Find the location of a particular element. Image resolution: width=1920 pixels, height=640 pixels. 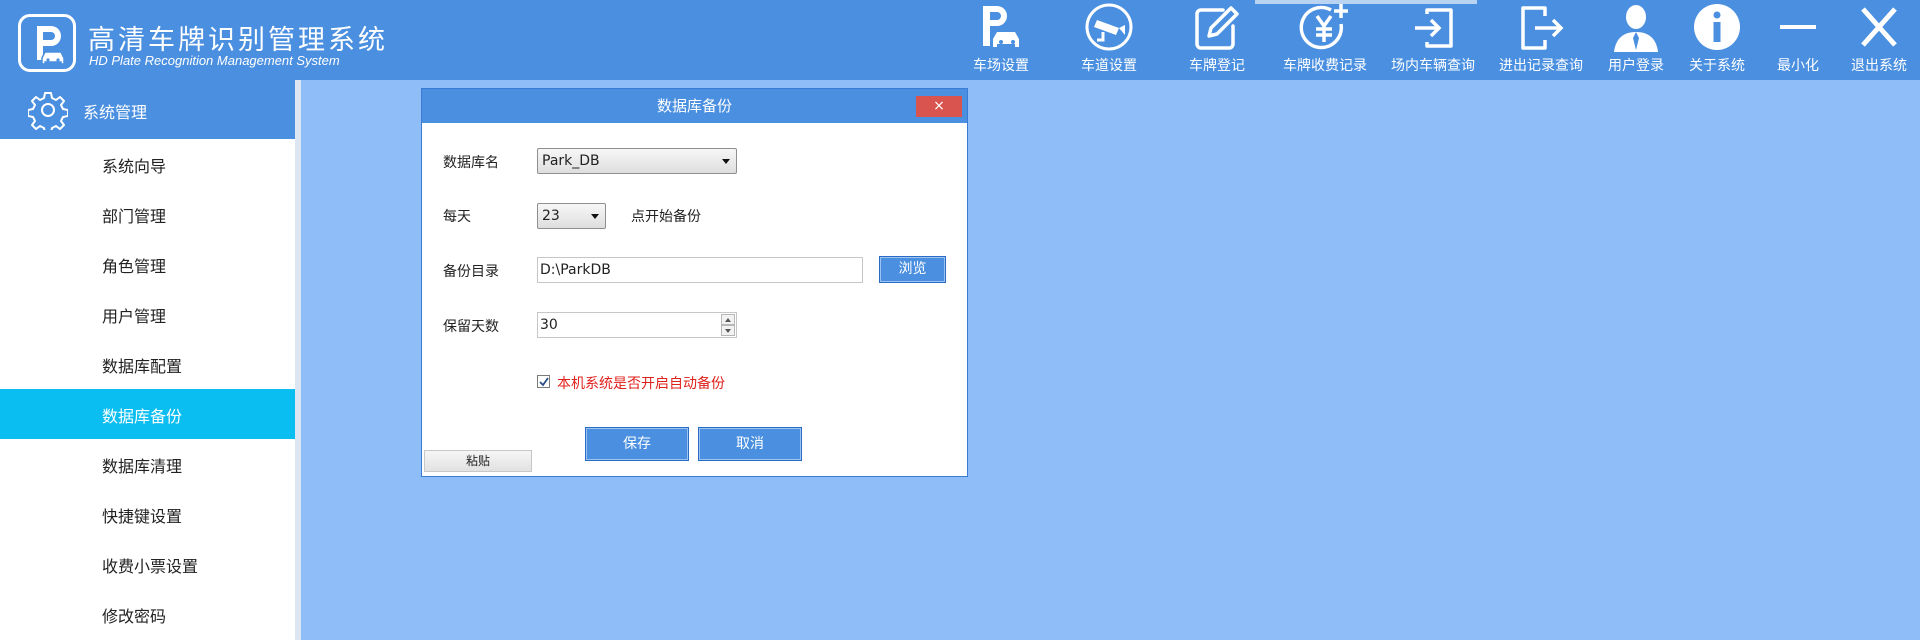

toolbar-label: 车道设置 is located at coordinates (1109, 66).